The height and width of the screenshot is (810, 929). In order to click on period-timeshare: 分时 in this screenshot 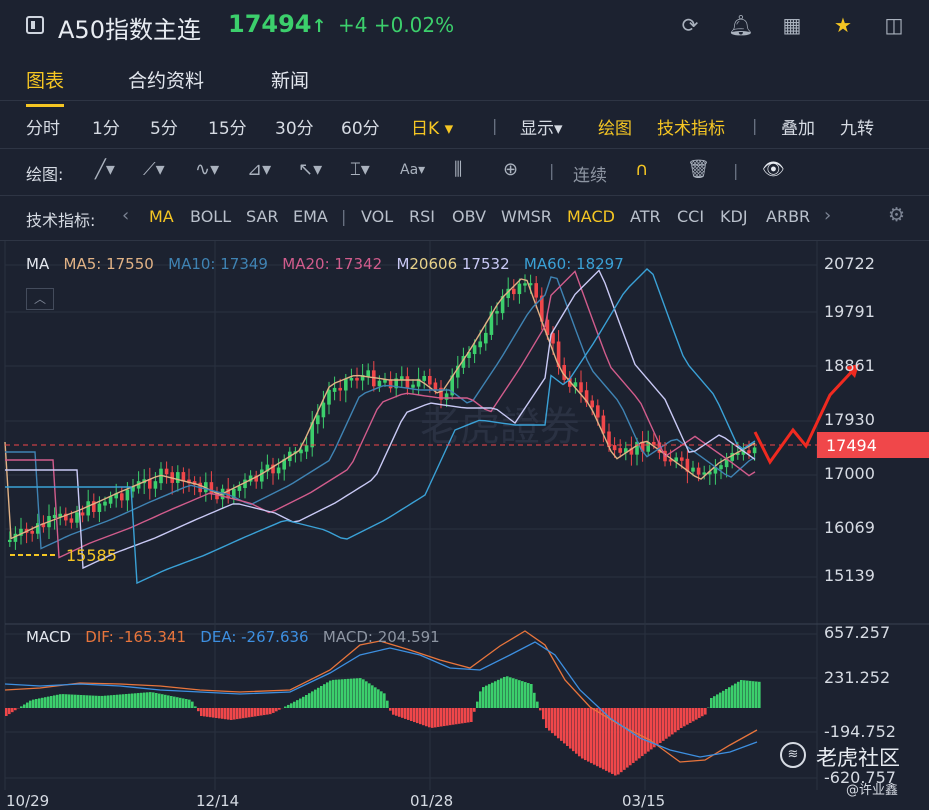, I will do `click(43, 126)`.